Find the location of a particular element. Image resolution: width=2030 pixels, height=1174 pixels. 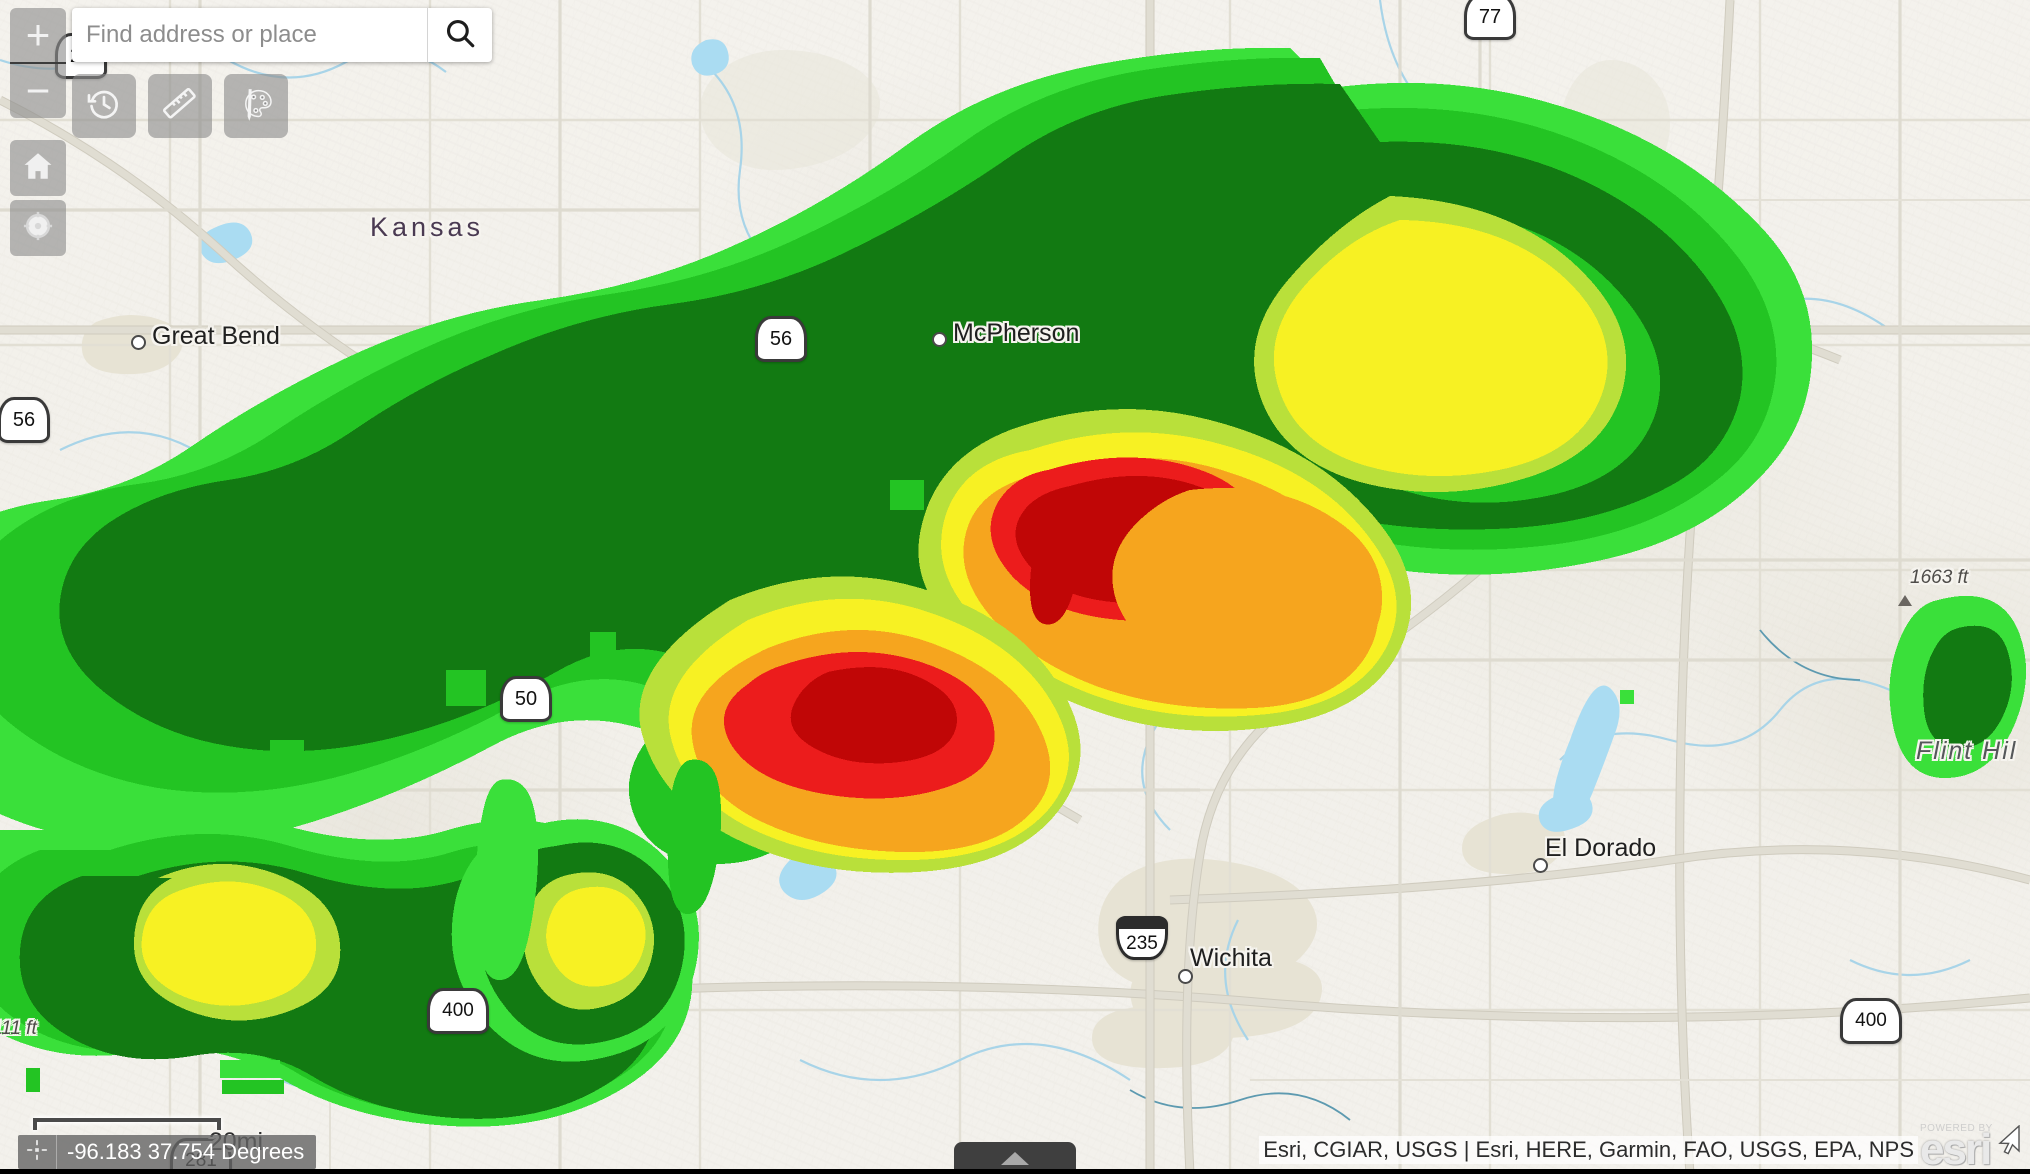

radar-echo-isolated-east is located at coordinates (1958, 687).